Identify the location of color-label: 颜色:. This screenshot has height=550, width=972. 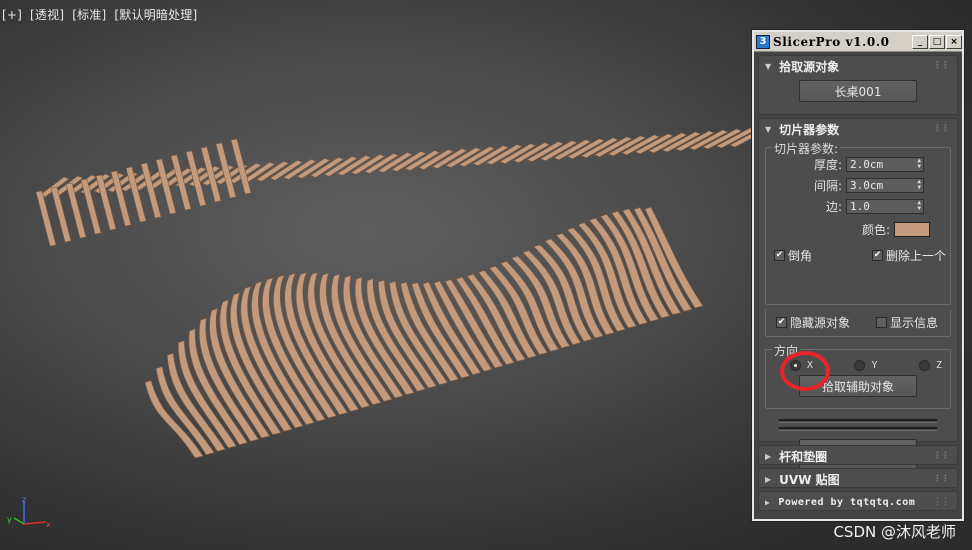
(875, 229).